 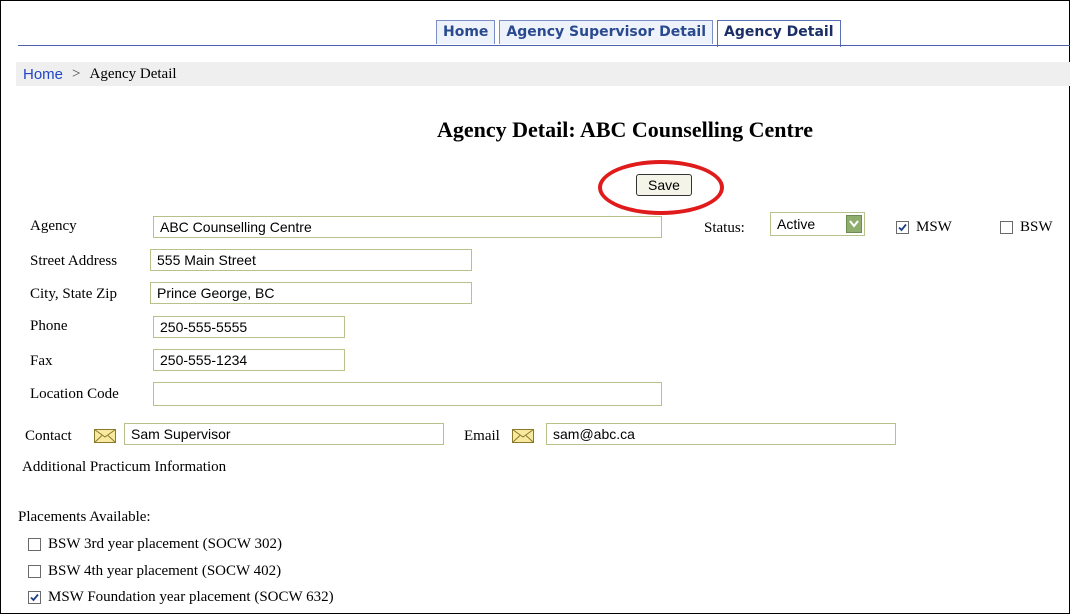 What do you see at coordinates (84, 517) in the screenshot?
I see `placements-heading: Placements Available:` at bounding box center [84, 517].